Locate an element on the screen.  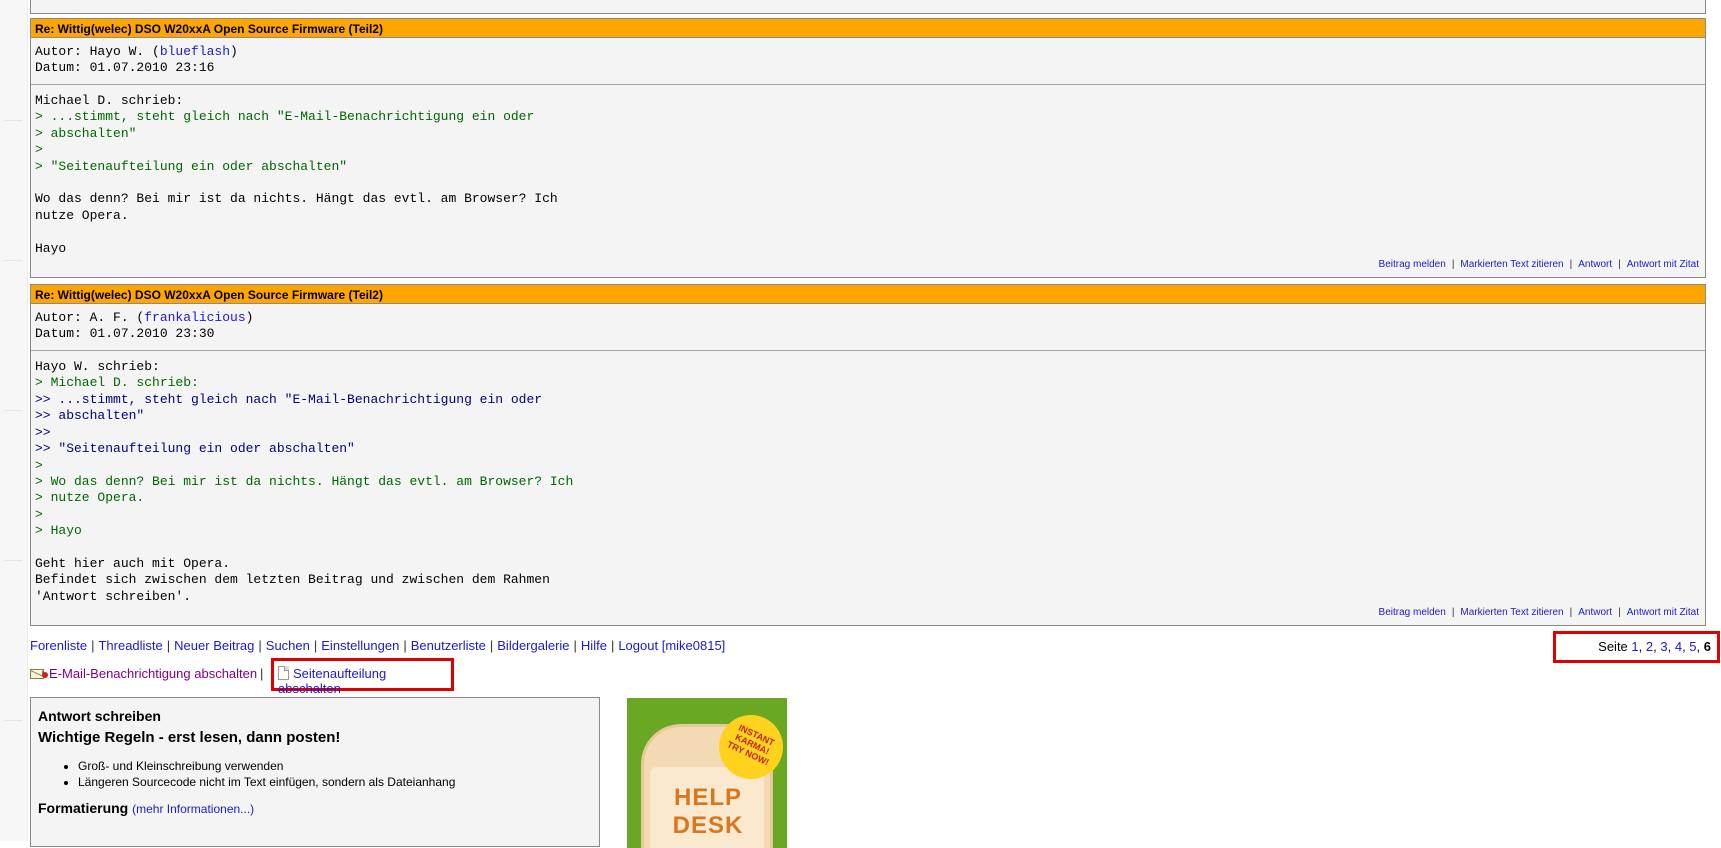
nested-quote-line: >> is located at coordinates (43, 432).